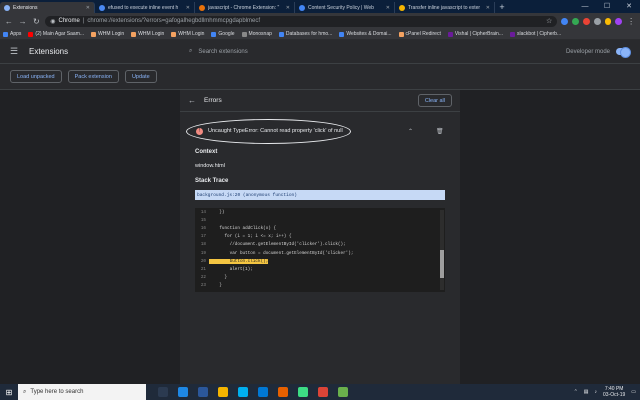 The width and height of the screenshot is (640, 400). Describe the element at coordinates (345, 7) in the screenshot. I see `browser-tab: Content Security Policy | Web ✕` at that location.